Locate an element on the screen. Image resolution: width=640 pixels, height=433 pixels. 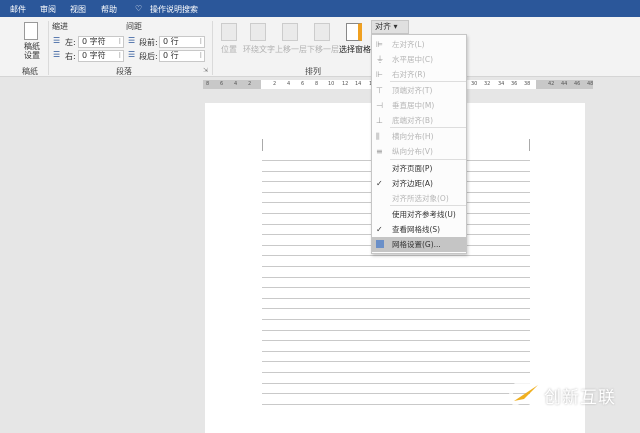
indent-left-icon: ☰ is located at coordinates (57, 40).